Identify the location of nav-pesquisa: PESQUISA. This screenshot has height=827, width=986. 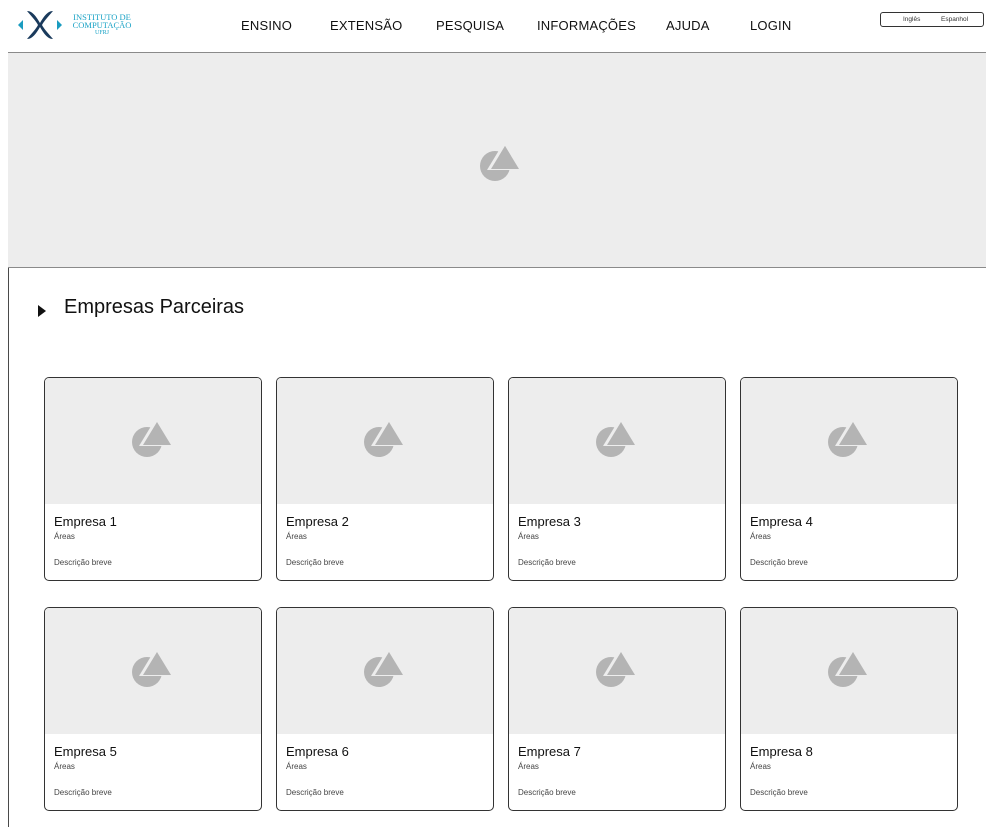
(470, 25).